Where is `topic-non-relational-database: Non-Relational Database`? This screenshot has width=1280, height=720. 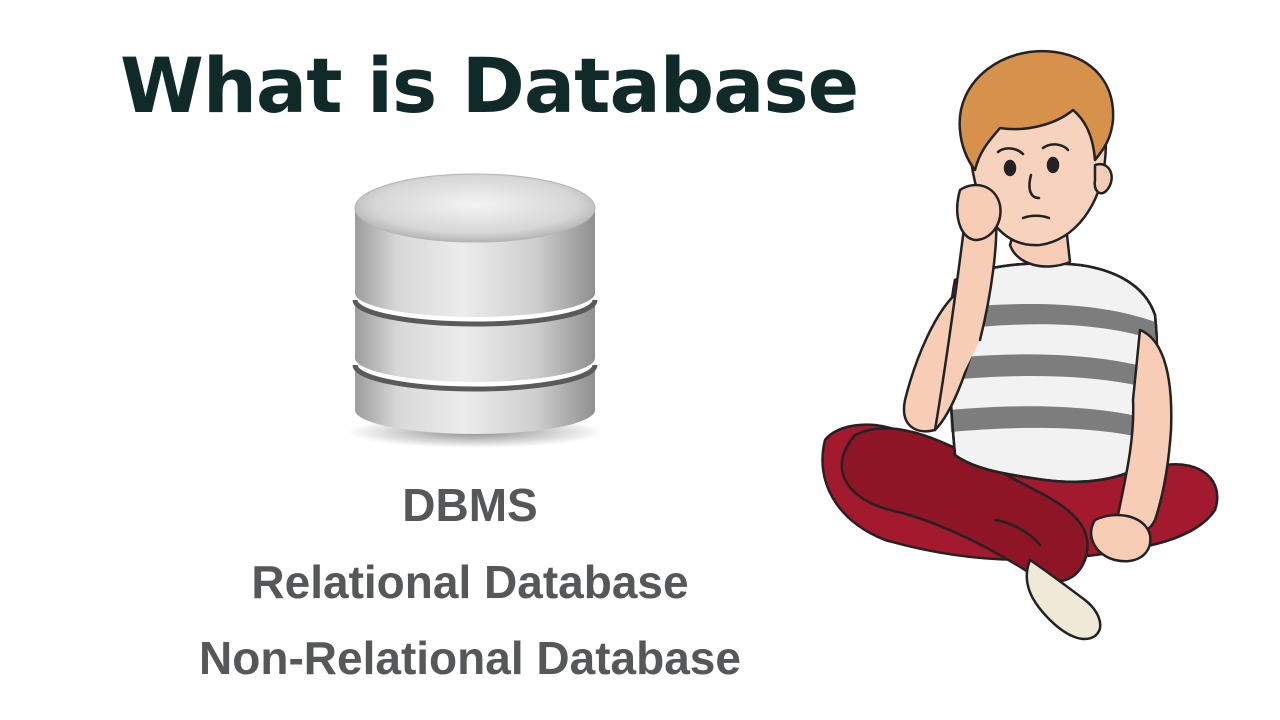
topic-non-relational-database: Non-Relational Database is located at coordinates (470, 658).